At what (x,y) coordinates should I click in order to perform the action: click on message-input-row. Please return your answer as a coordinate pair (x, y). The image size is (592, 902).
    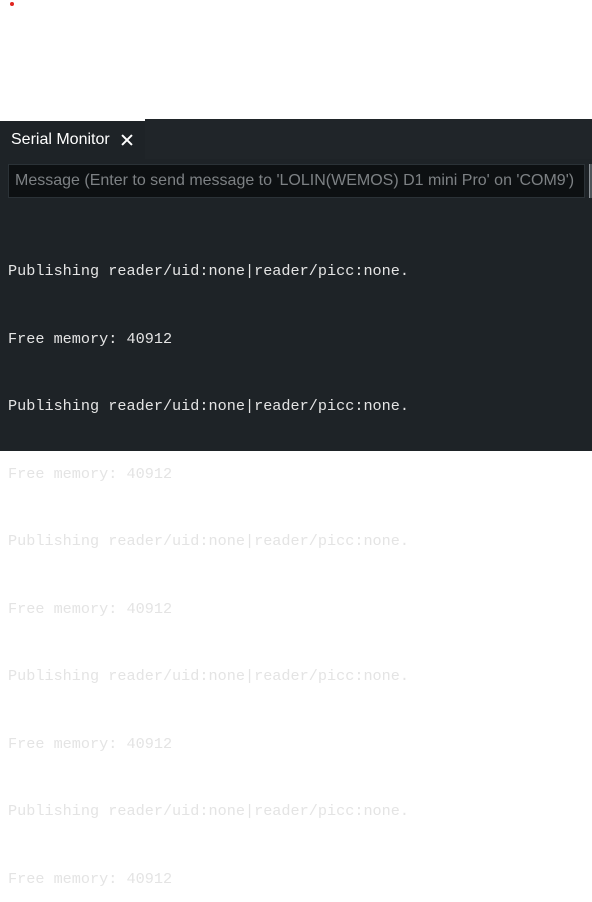
    Looking at the image, I should click on (296, 181).